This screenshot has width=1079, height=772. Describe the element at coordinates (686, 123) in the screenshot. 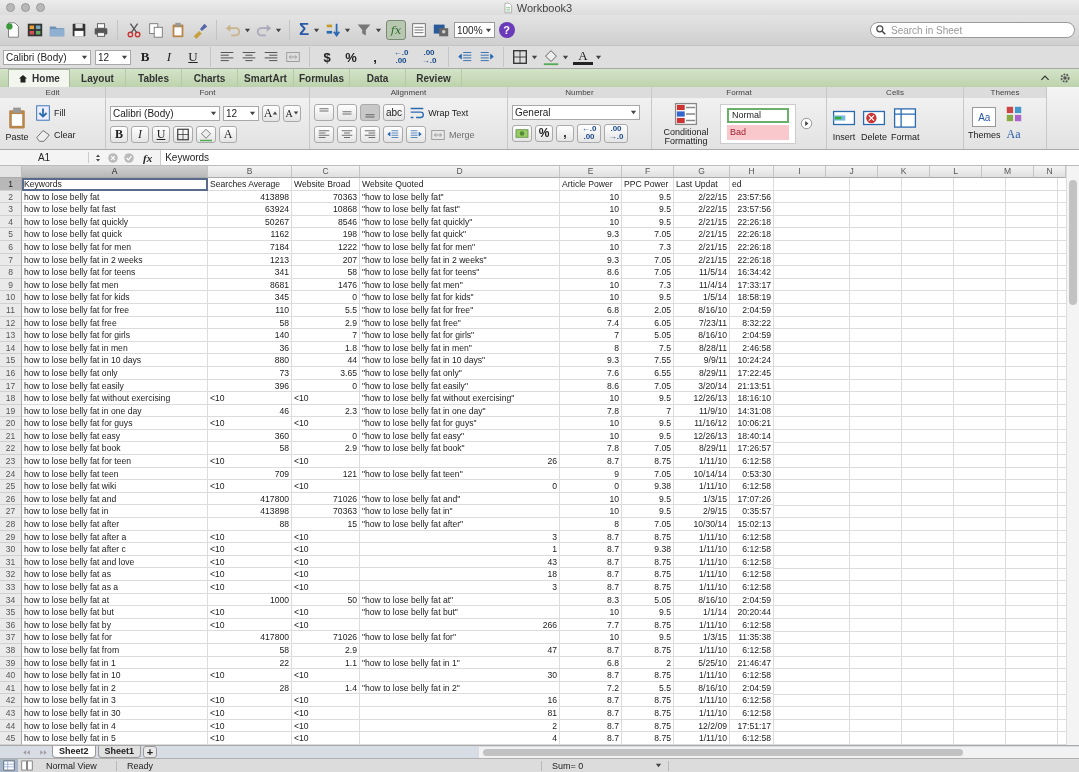

I see `conditional-formatting-button: Conditional Formatting` at that location.